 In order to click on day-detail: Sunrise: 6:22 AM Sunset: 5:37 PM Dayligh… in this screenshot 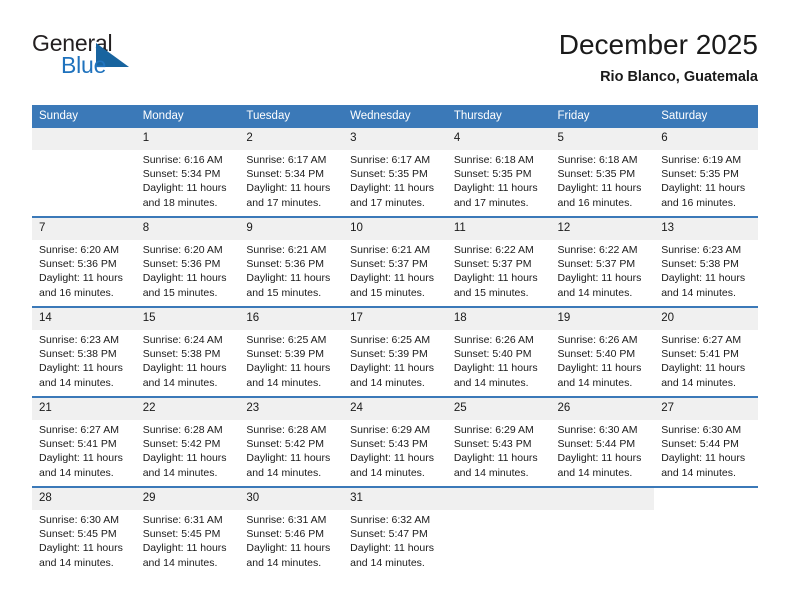, I will do `click(499, 270)`.